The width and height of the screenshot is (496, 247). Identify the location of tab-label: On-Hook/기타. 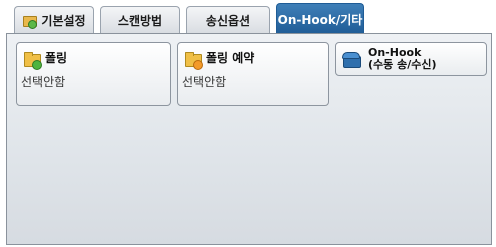
(320, 19).